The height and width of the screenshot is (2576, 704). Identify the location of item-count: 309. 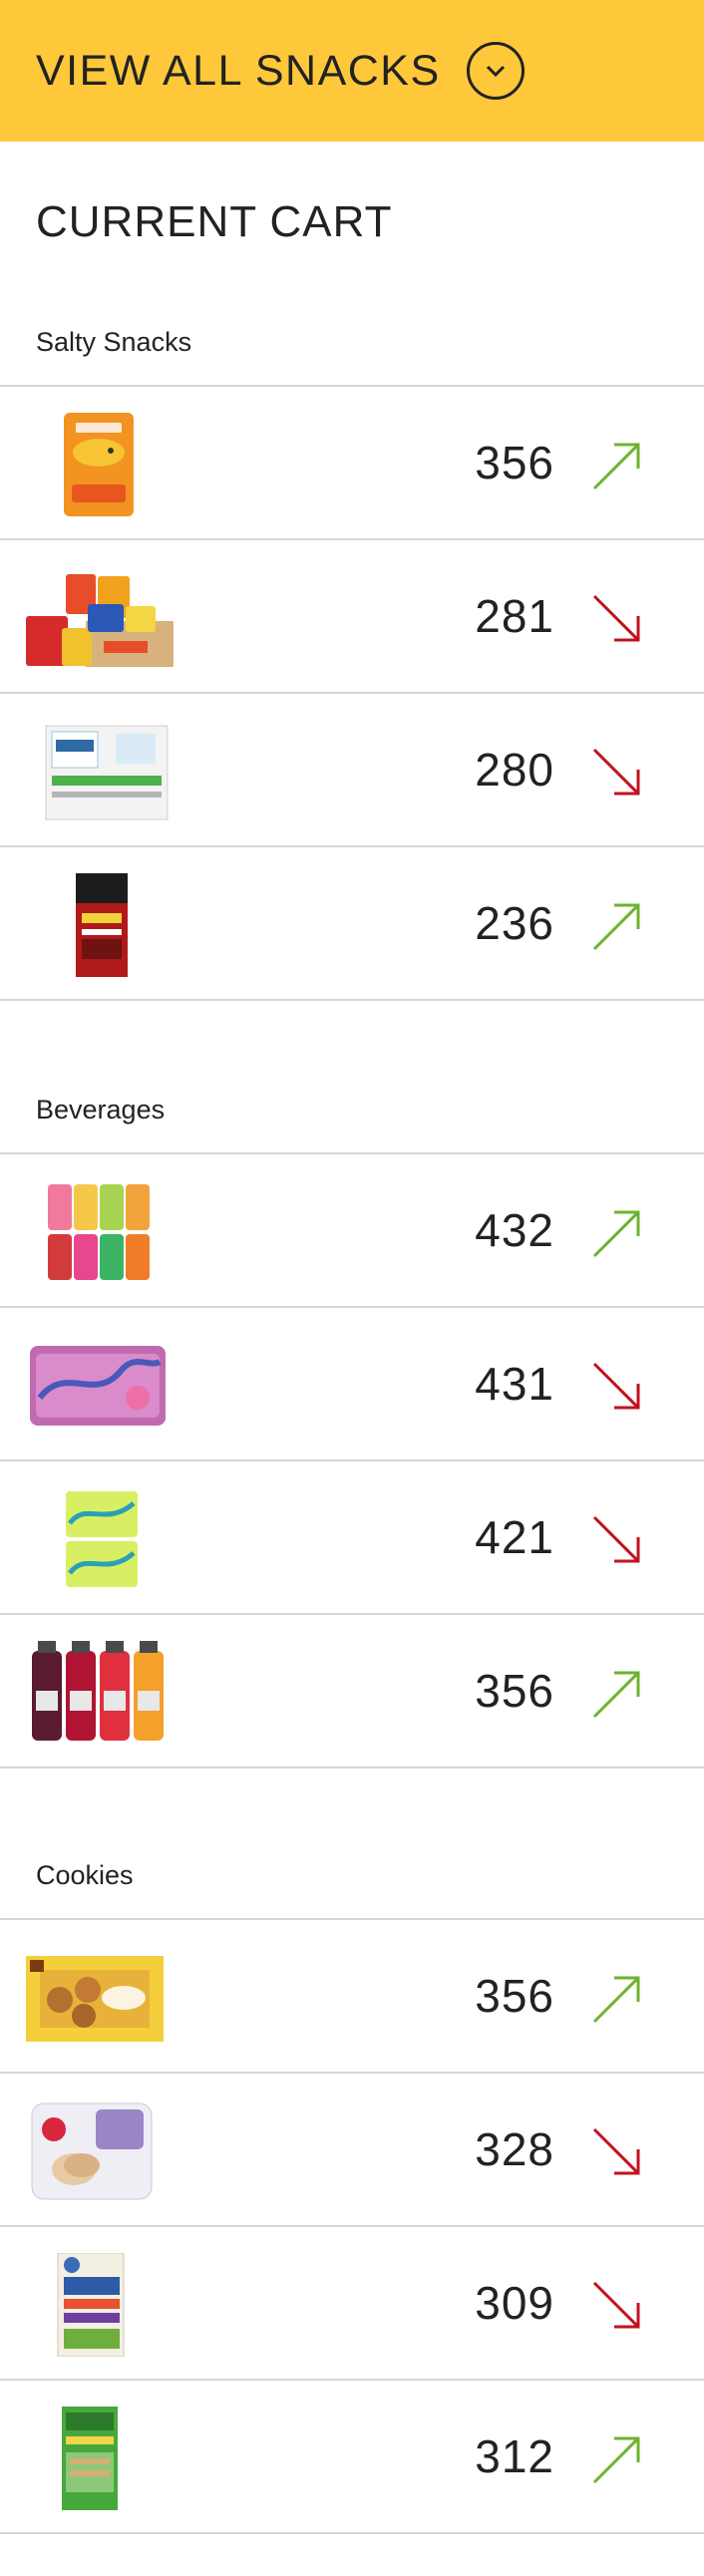
(514, 2303).